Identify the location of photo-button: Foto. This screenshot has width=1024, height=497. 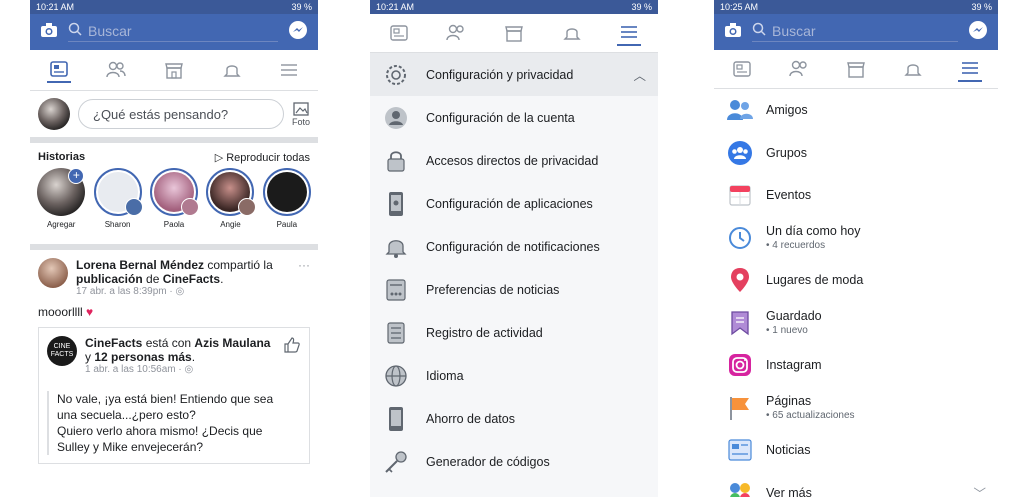
(301, 114).